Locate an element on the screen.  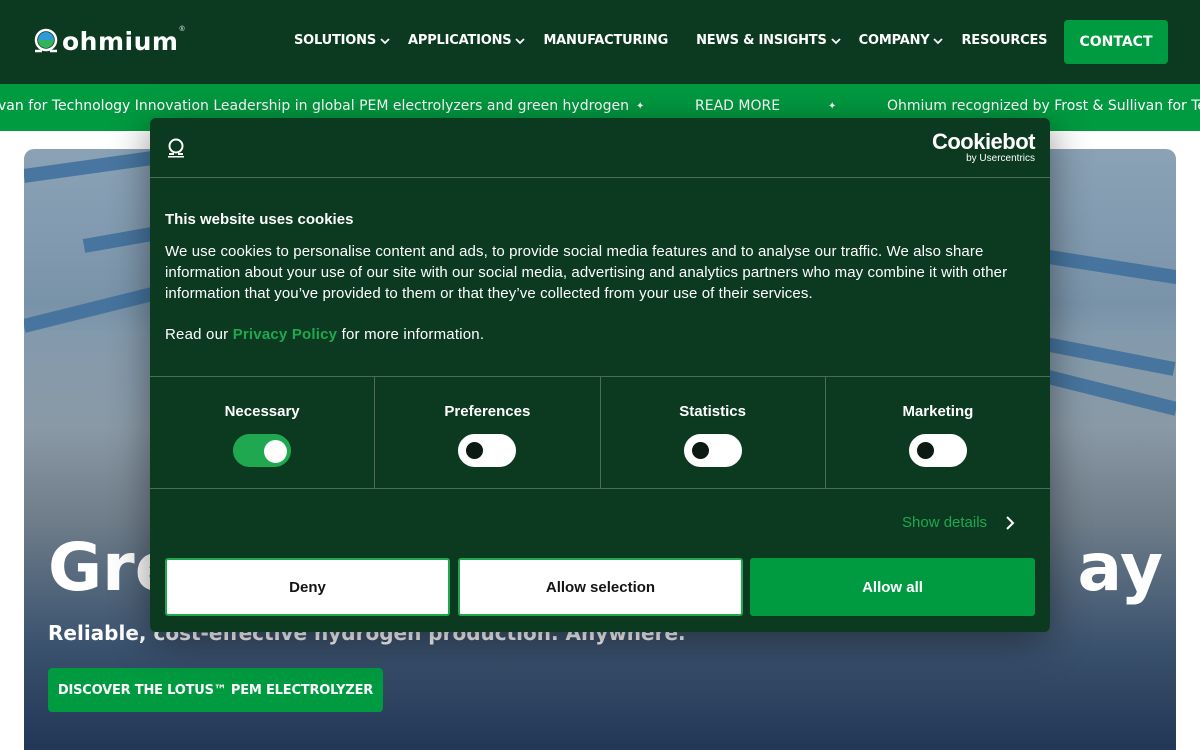
nav-label: RESOURCES is located at coordinates (1004, 40).